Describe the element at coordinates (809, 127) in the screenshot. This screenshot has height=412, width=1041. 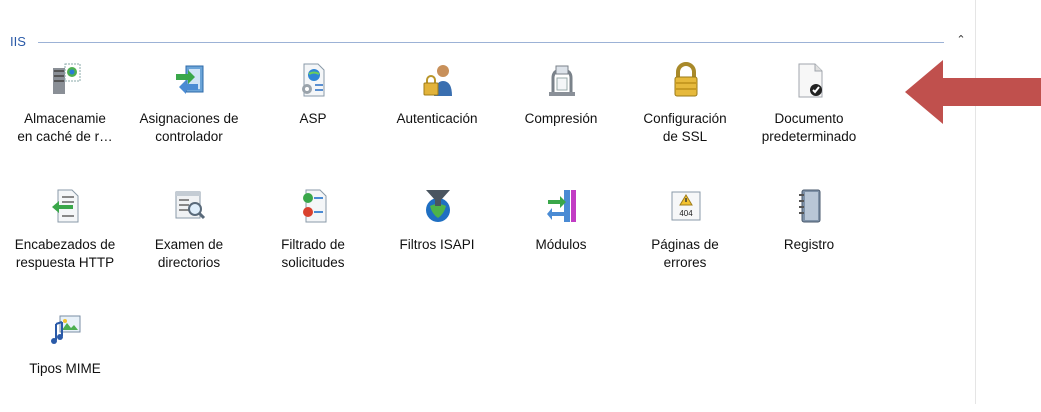
I see `feature-label: Documento predeterminado` at that location.